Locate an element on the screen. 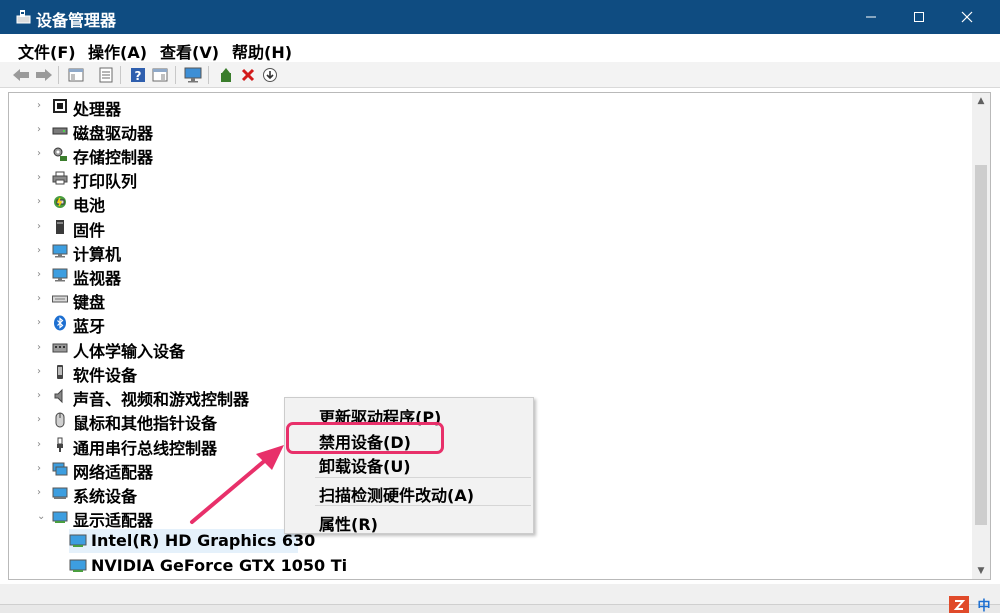 Image resolution: width=1000 pixels, height=613 pixels. window-title: 设备管理器 is located at coordinates (76, 20).